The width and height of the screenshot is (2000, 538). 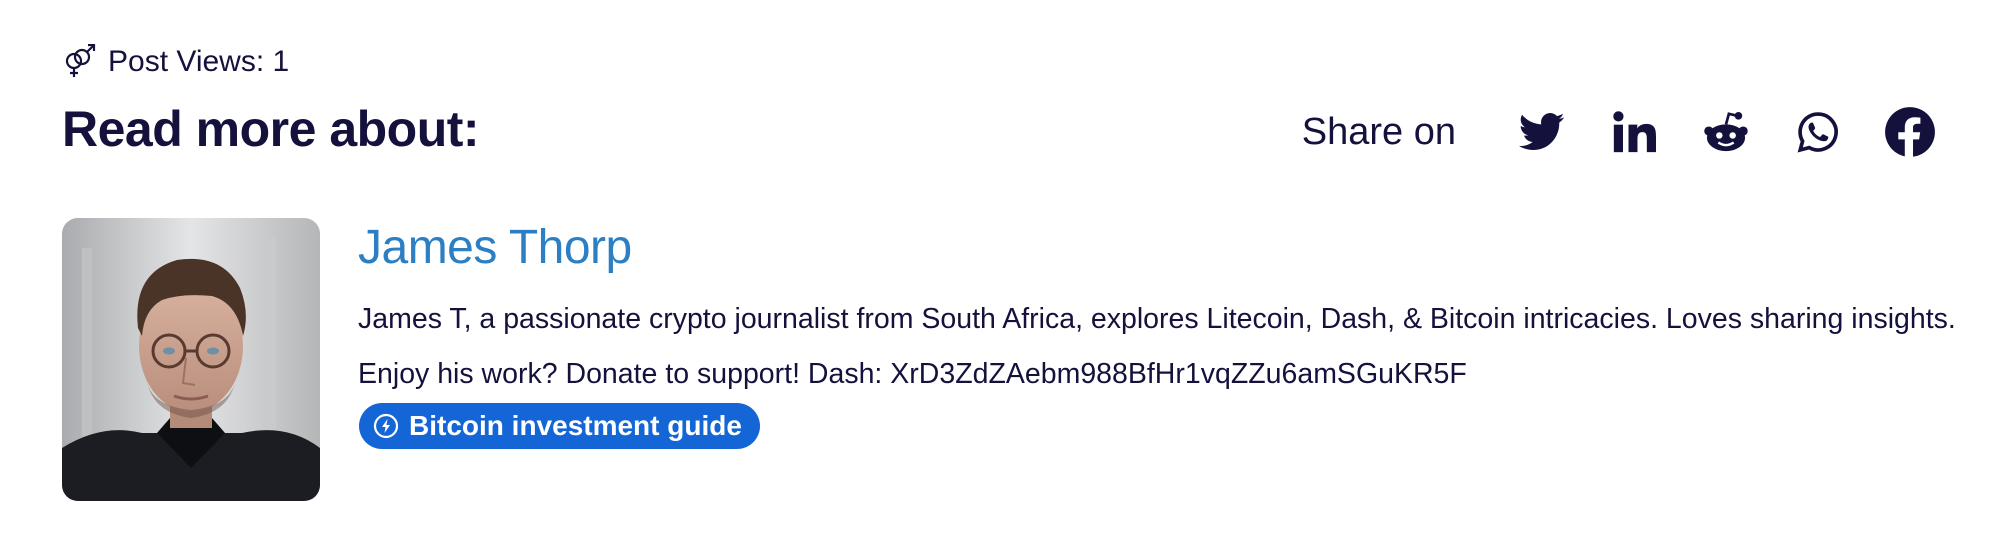 I want to click on share-bar: Share on, so click(x=1620, y=132).